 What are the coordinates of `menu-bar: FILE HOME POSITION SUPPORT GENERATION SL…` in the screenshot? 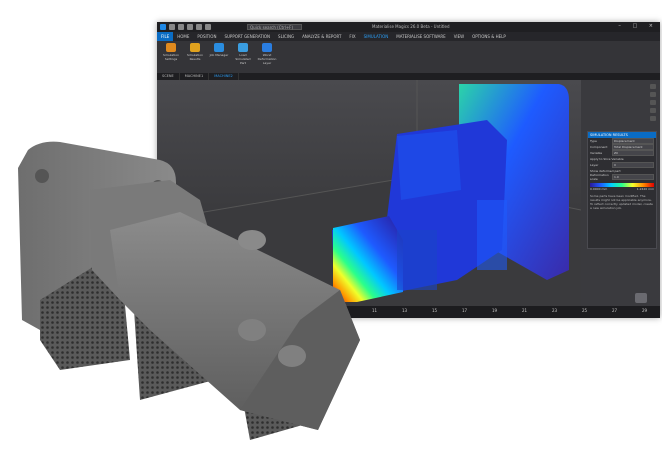 It's located at (408, 36).